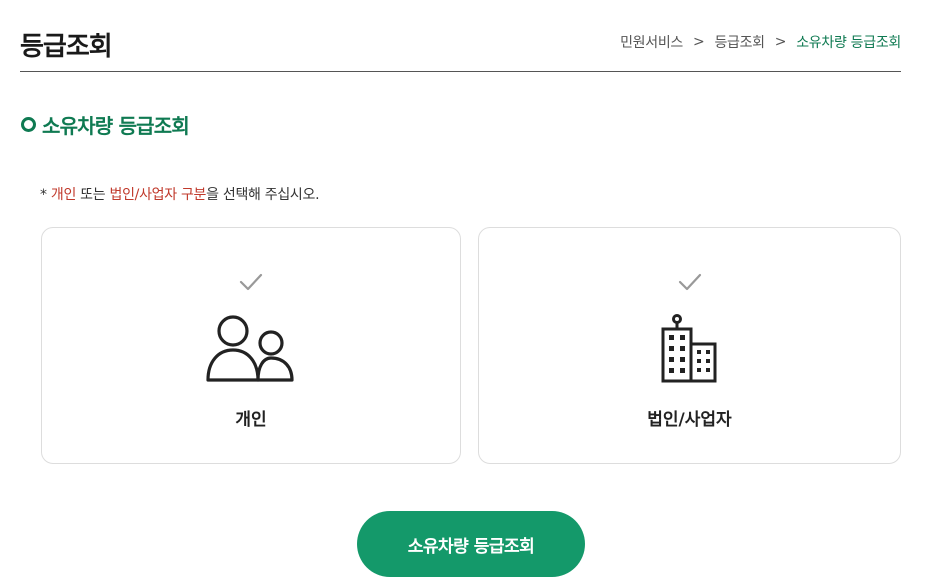 This screenshot has width=935, height=585. I want to click on option-label-individual: 개인, so click(251, 420).